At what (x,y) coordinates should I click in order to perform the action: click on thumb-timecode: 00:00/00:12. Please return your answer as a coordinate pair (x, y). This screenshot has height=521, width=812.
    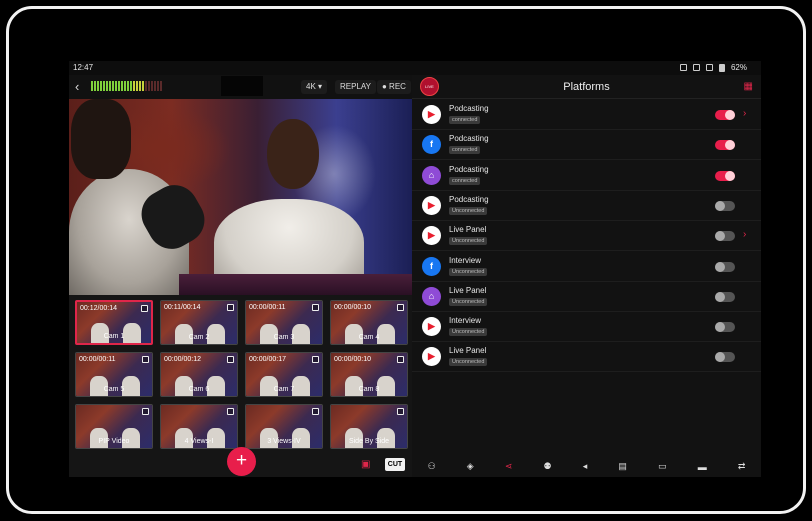
    Looking at the image, I should click on (182, 359).